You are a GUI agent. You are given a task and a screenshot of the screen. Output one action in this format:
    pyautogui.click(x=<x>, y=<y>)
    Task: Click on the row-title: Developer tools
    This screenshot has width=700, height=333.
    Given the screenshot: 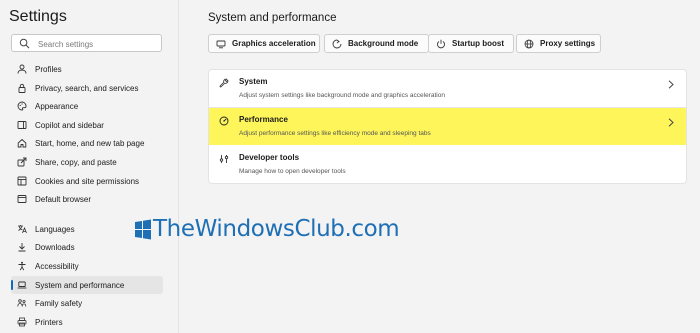 What is the action you would take?
    pyautogui.click(x=269, y=157)
    